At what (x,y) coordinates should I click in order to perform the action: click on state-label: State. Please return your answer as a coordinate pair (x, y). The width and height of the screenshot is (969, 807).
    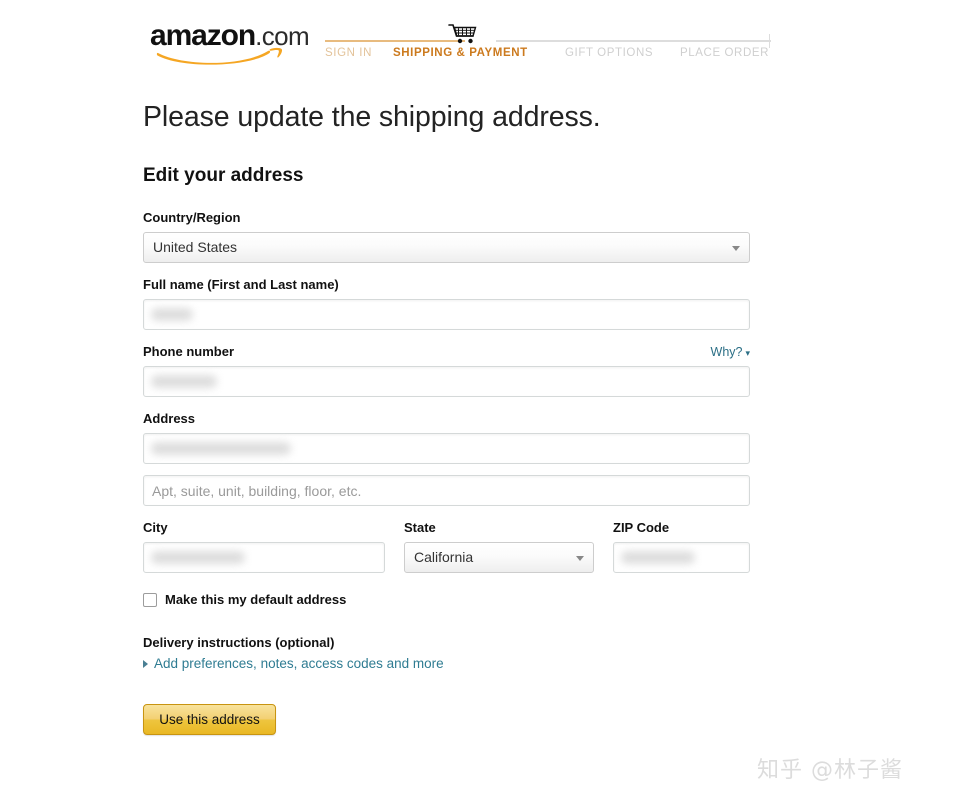
    Looking at the image, I should click on (420, 527).